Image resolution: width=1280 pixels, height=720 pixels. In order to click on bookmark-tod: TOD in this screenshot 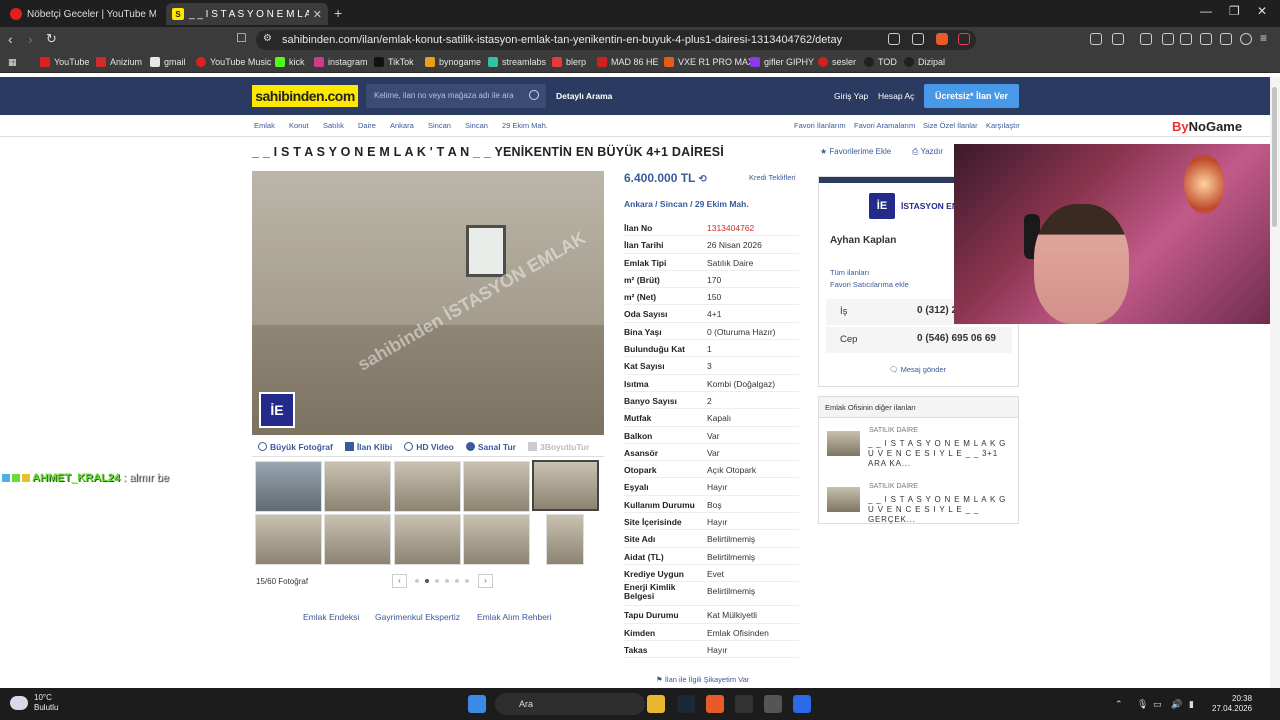, I will do `click(880, 62)`.